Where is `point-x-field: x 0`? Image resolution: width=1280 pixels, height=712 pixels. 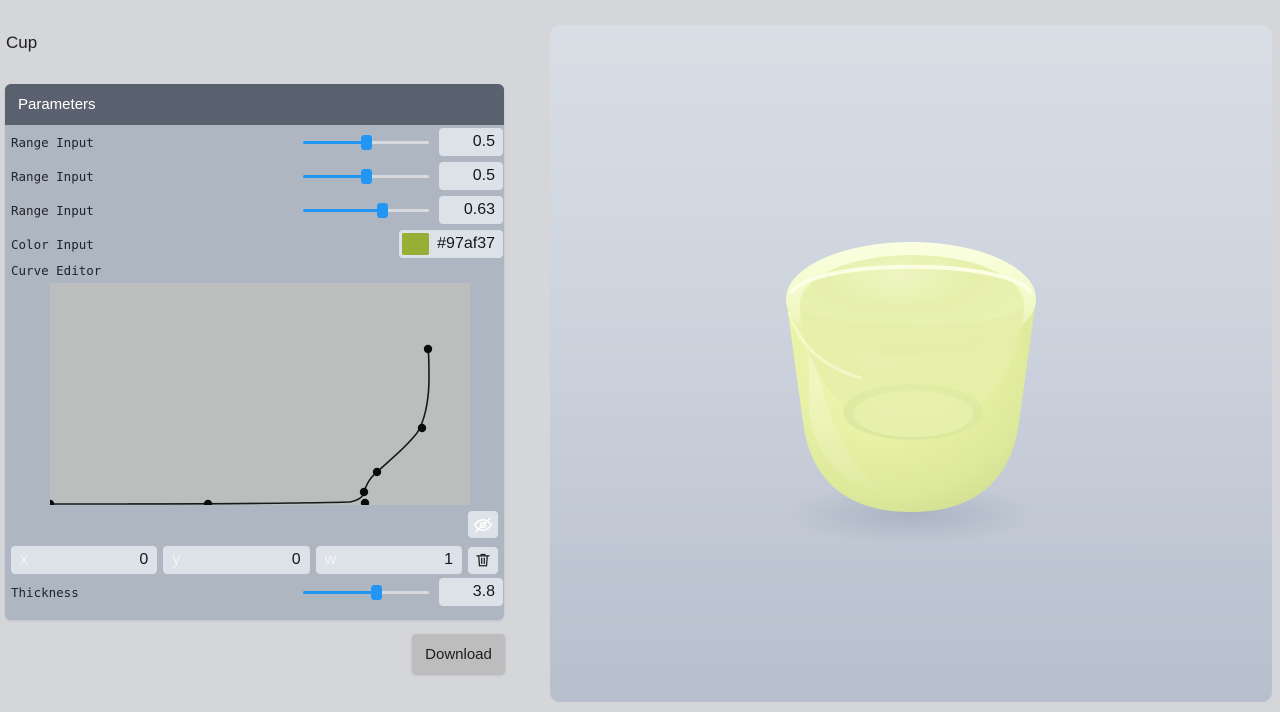
point-x-field: x 0 is located at coordinates (84, 560).